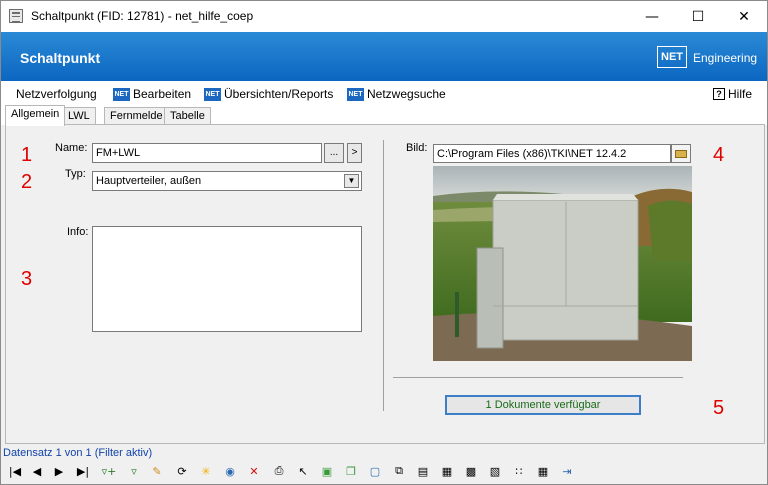  Describe the element at coordinates (78, 232) in the screenshot. I see `info-label: Info:` at that location.